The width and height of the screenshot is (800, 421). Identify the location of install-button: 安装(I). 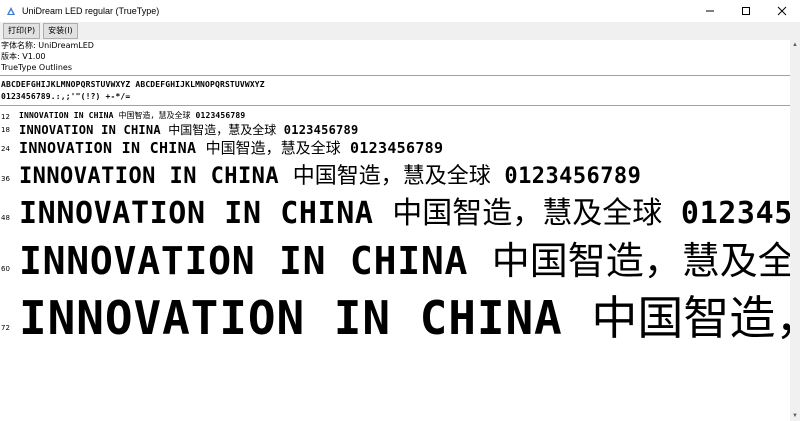
(60, 31).